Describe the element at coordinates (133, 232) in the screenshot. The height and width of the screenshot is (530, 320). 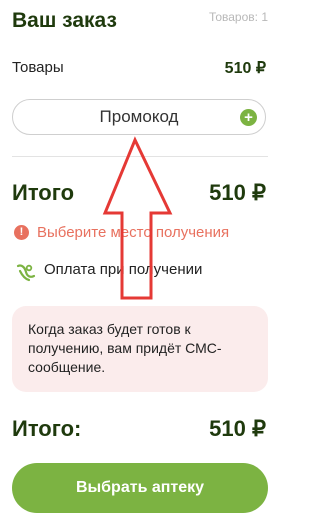
I see `pickup-warning-link: Выберите место получения` at that location.